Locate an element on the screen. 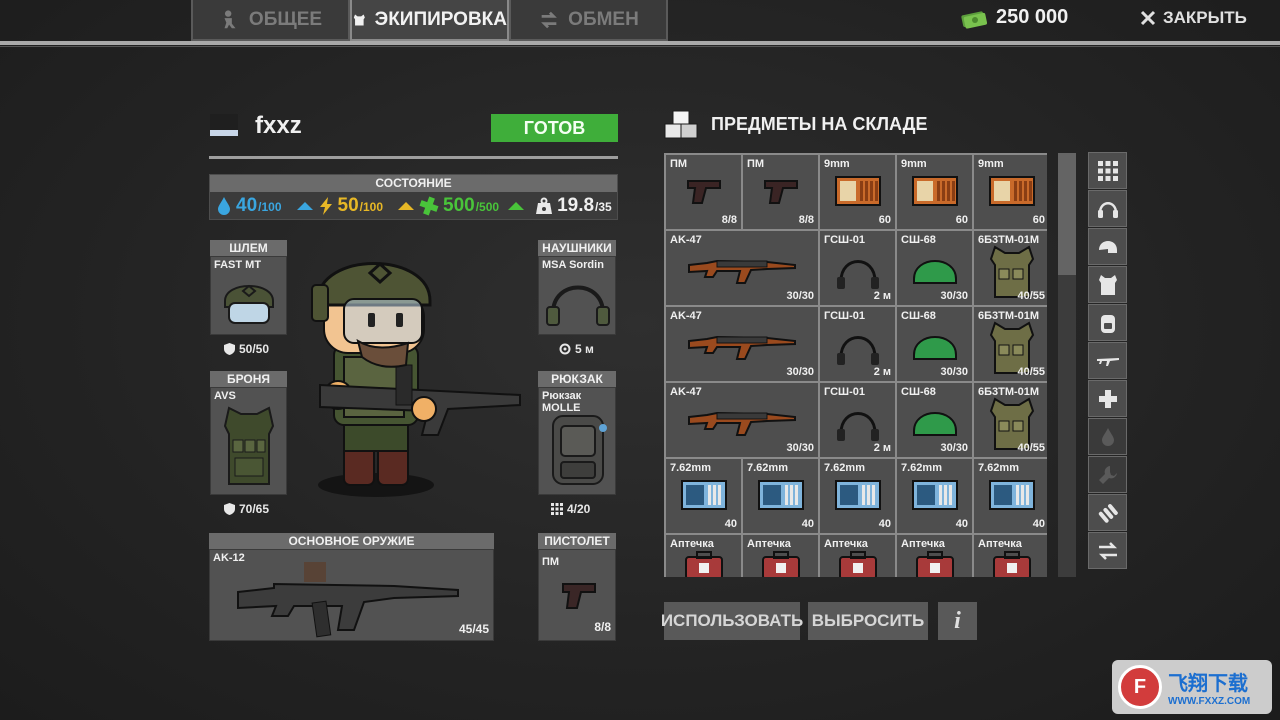 The width and height of the screenshot is (1280, 720). backpack-slot: Рюкзак MOLLE is located at coordinates (577, 441).